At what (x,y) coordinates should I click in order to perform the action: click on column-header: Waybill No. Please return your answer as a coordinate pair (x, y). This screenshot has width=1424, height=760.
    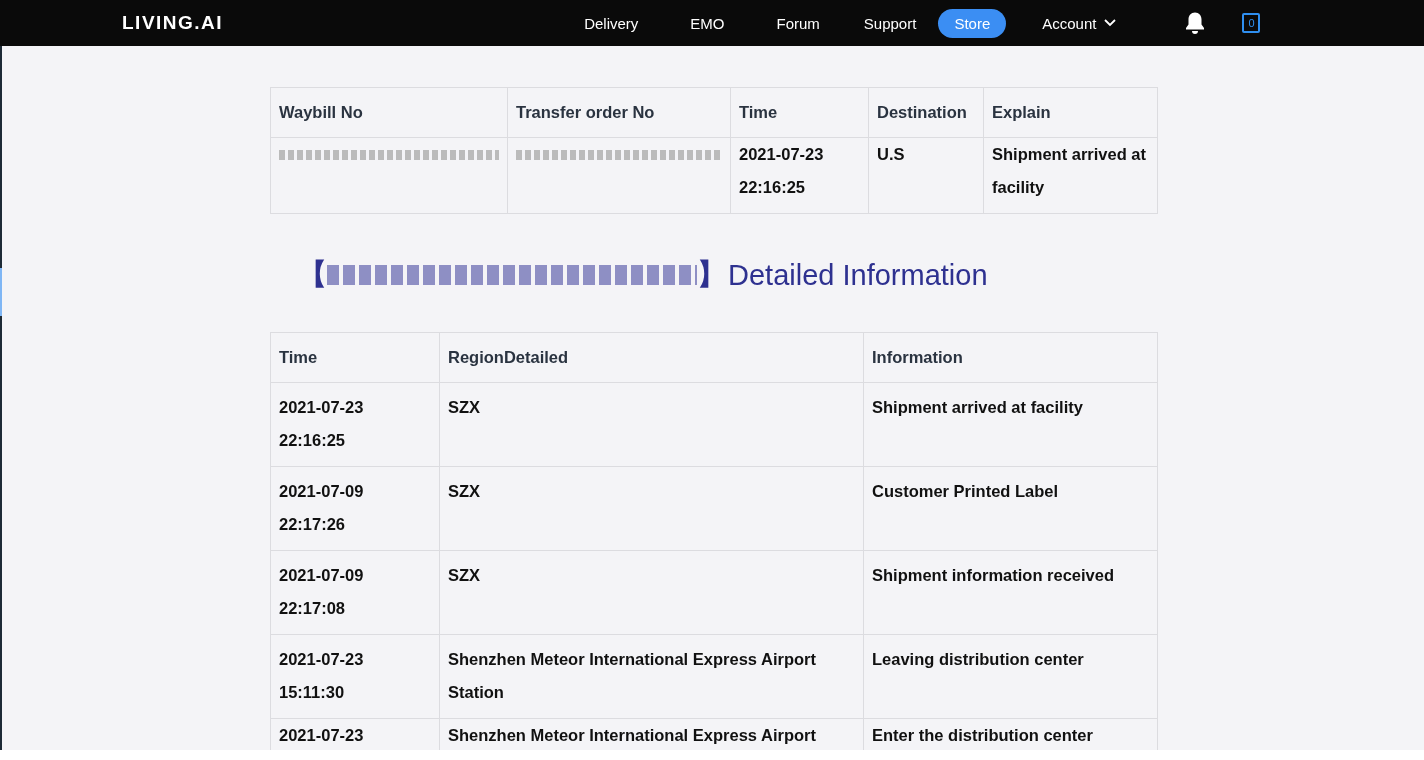
    Looking at the image, I should click on (389, 112).